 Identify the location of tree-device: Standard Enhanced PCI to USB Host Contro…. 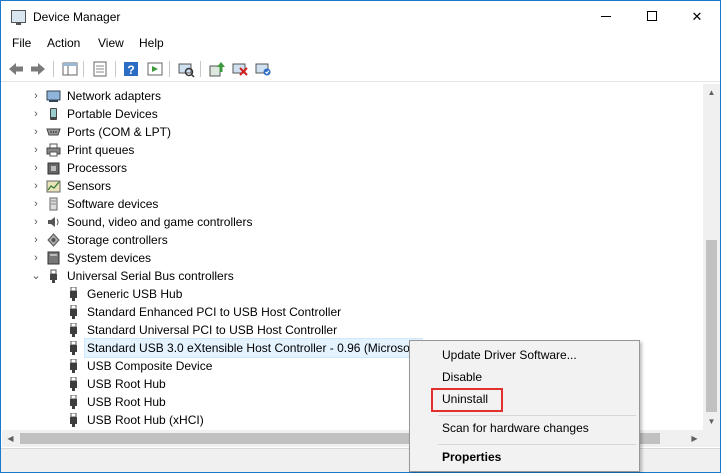
(352, 312).